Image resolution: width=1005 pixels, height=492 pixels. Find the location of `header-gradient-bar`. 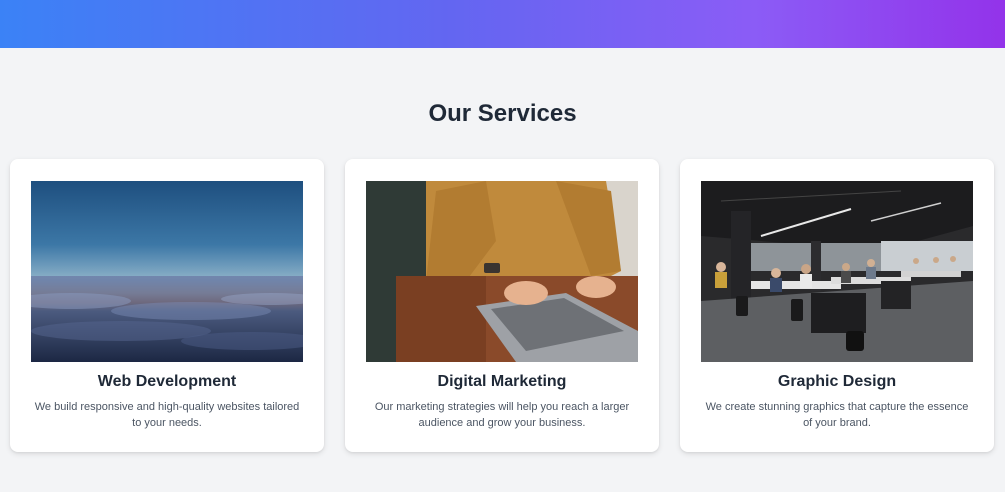

header-gradient-bar is located at coordinates (502, 24).